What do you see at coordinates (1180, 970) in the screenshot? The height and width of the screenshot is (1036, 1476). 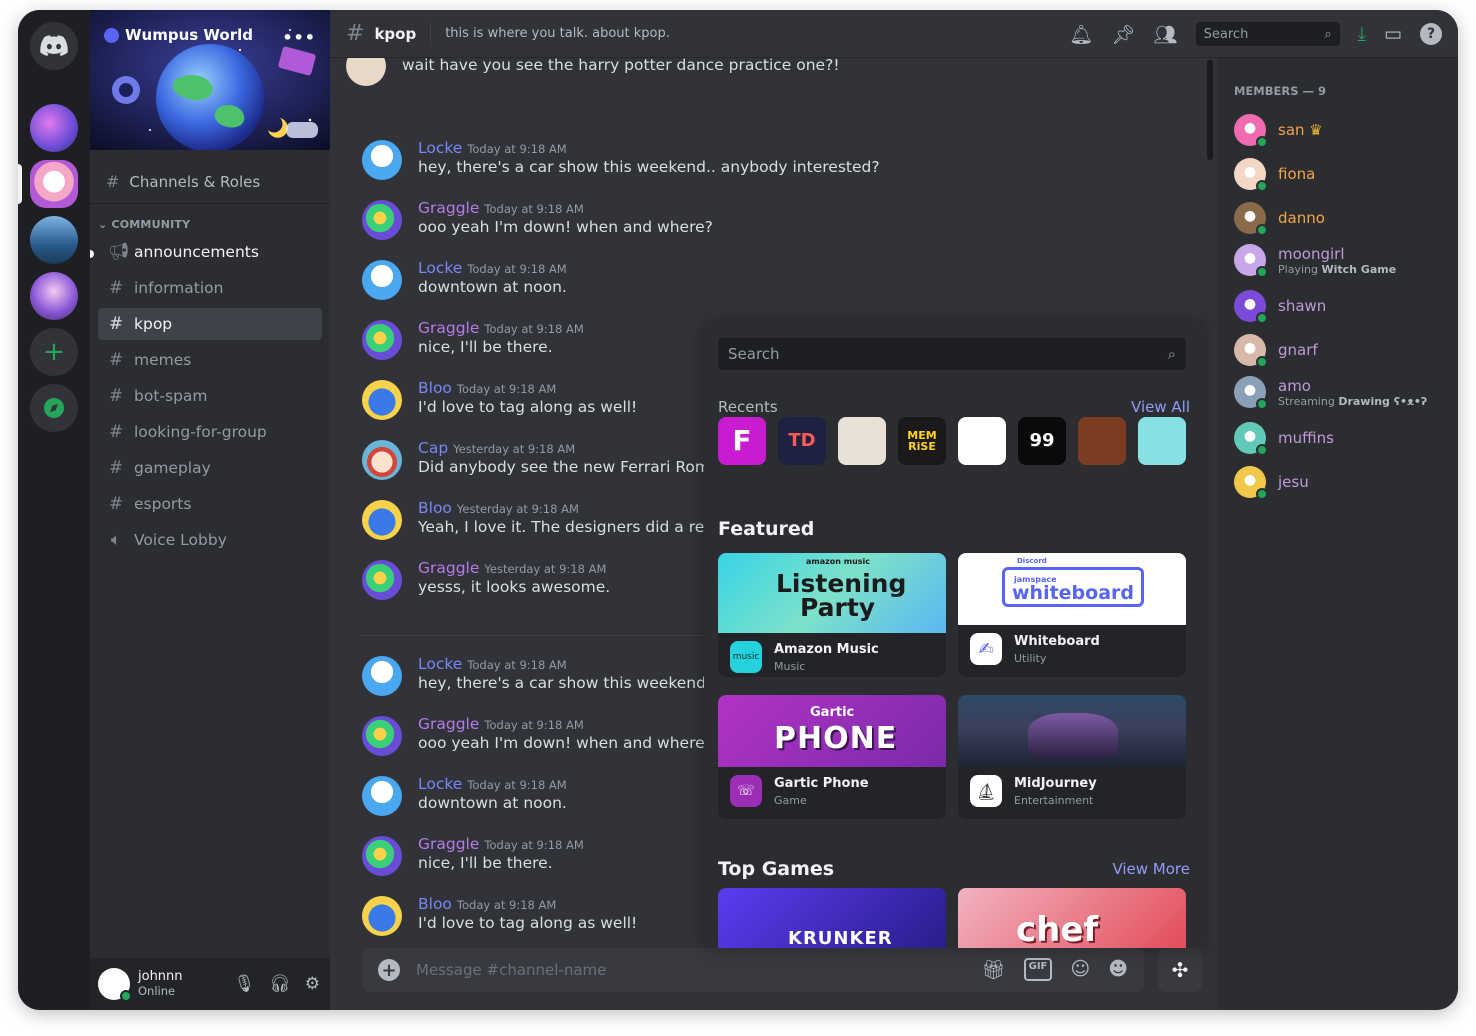 I see `app-launcher-button: ✣` at bounding box center [1180, 970].